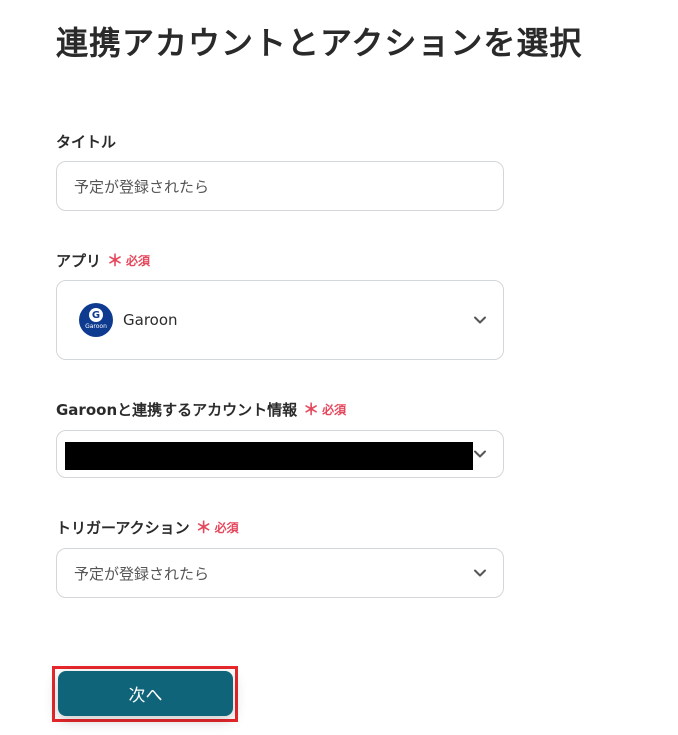 The image size is (678, 735). I want to click on trigger-action-select: 予定が登録されたら, so click(280, 573).